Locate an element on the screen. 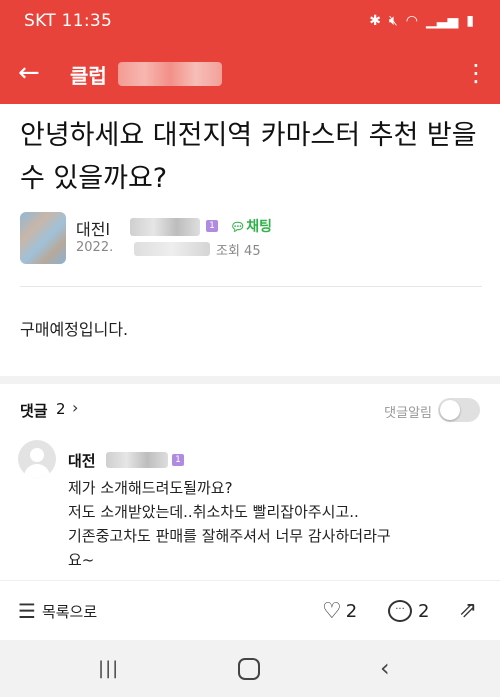 This screenshot has height=697, width=500. author-name-redacted is located at coordinates (165, 227).